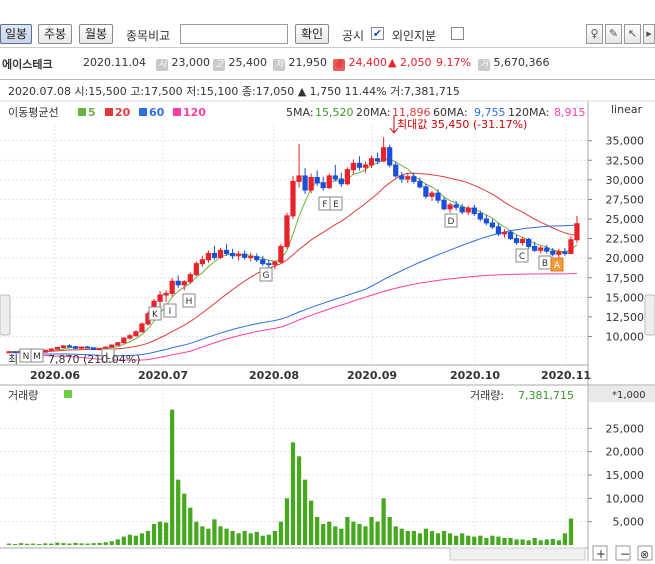 This screenshot has height=564, width=655. I want to click on volume-readout-label: 거래량:, so click(487, 395).